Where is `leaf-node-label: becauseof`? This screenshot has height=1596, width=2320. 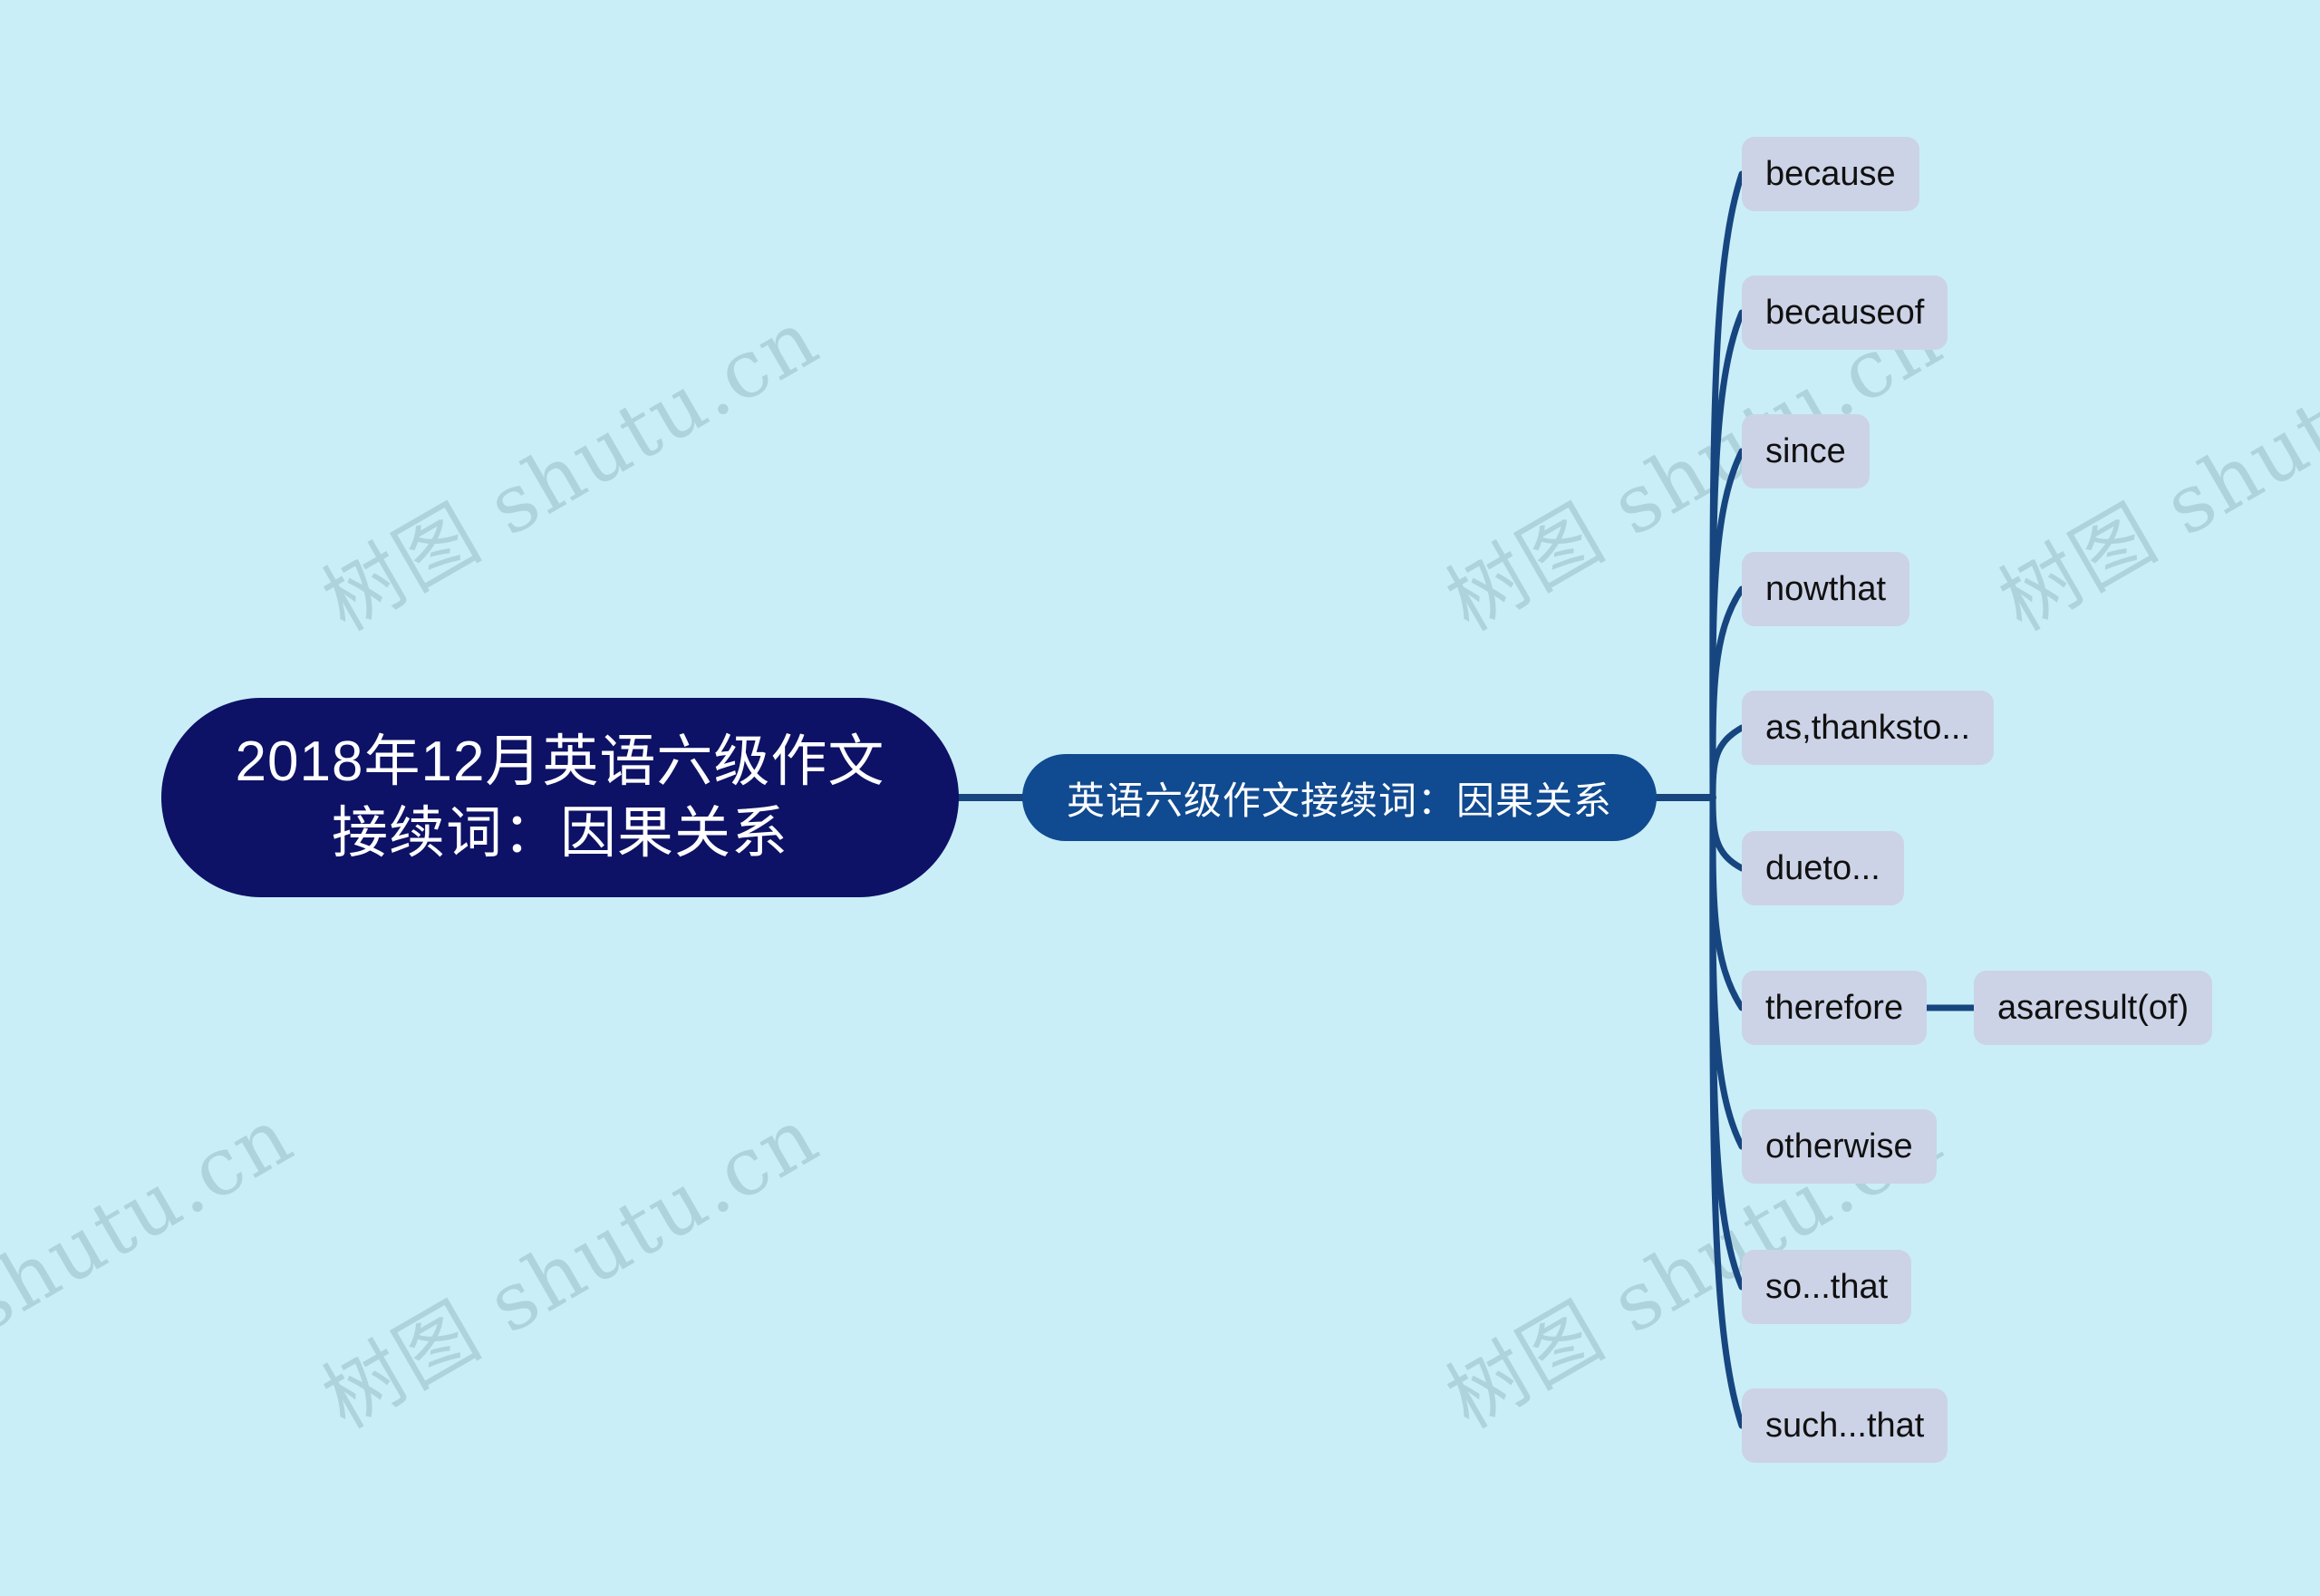
leaf-node-label: becauseof is located at coordinates (1845, 312).